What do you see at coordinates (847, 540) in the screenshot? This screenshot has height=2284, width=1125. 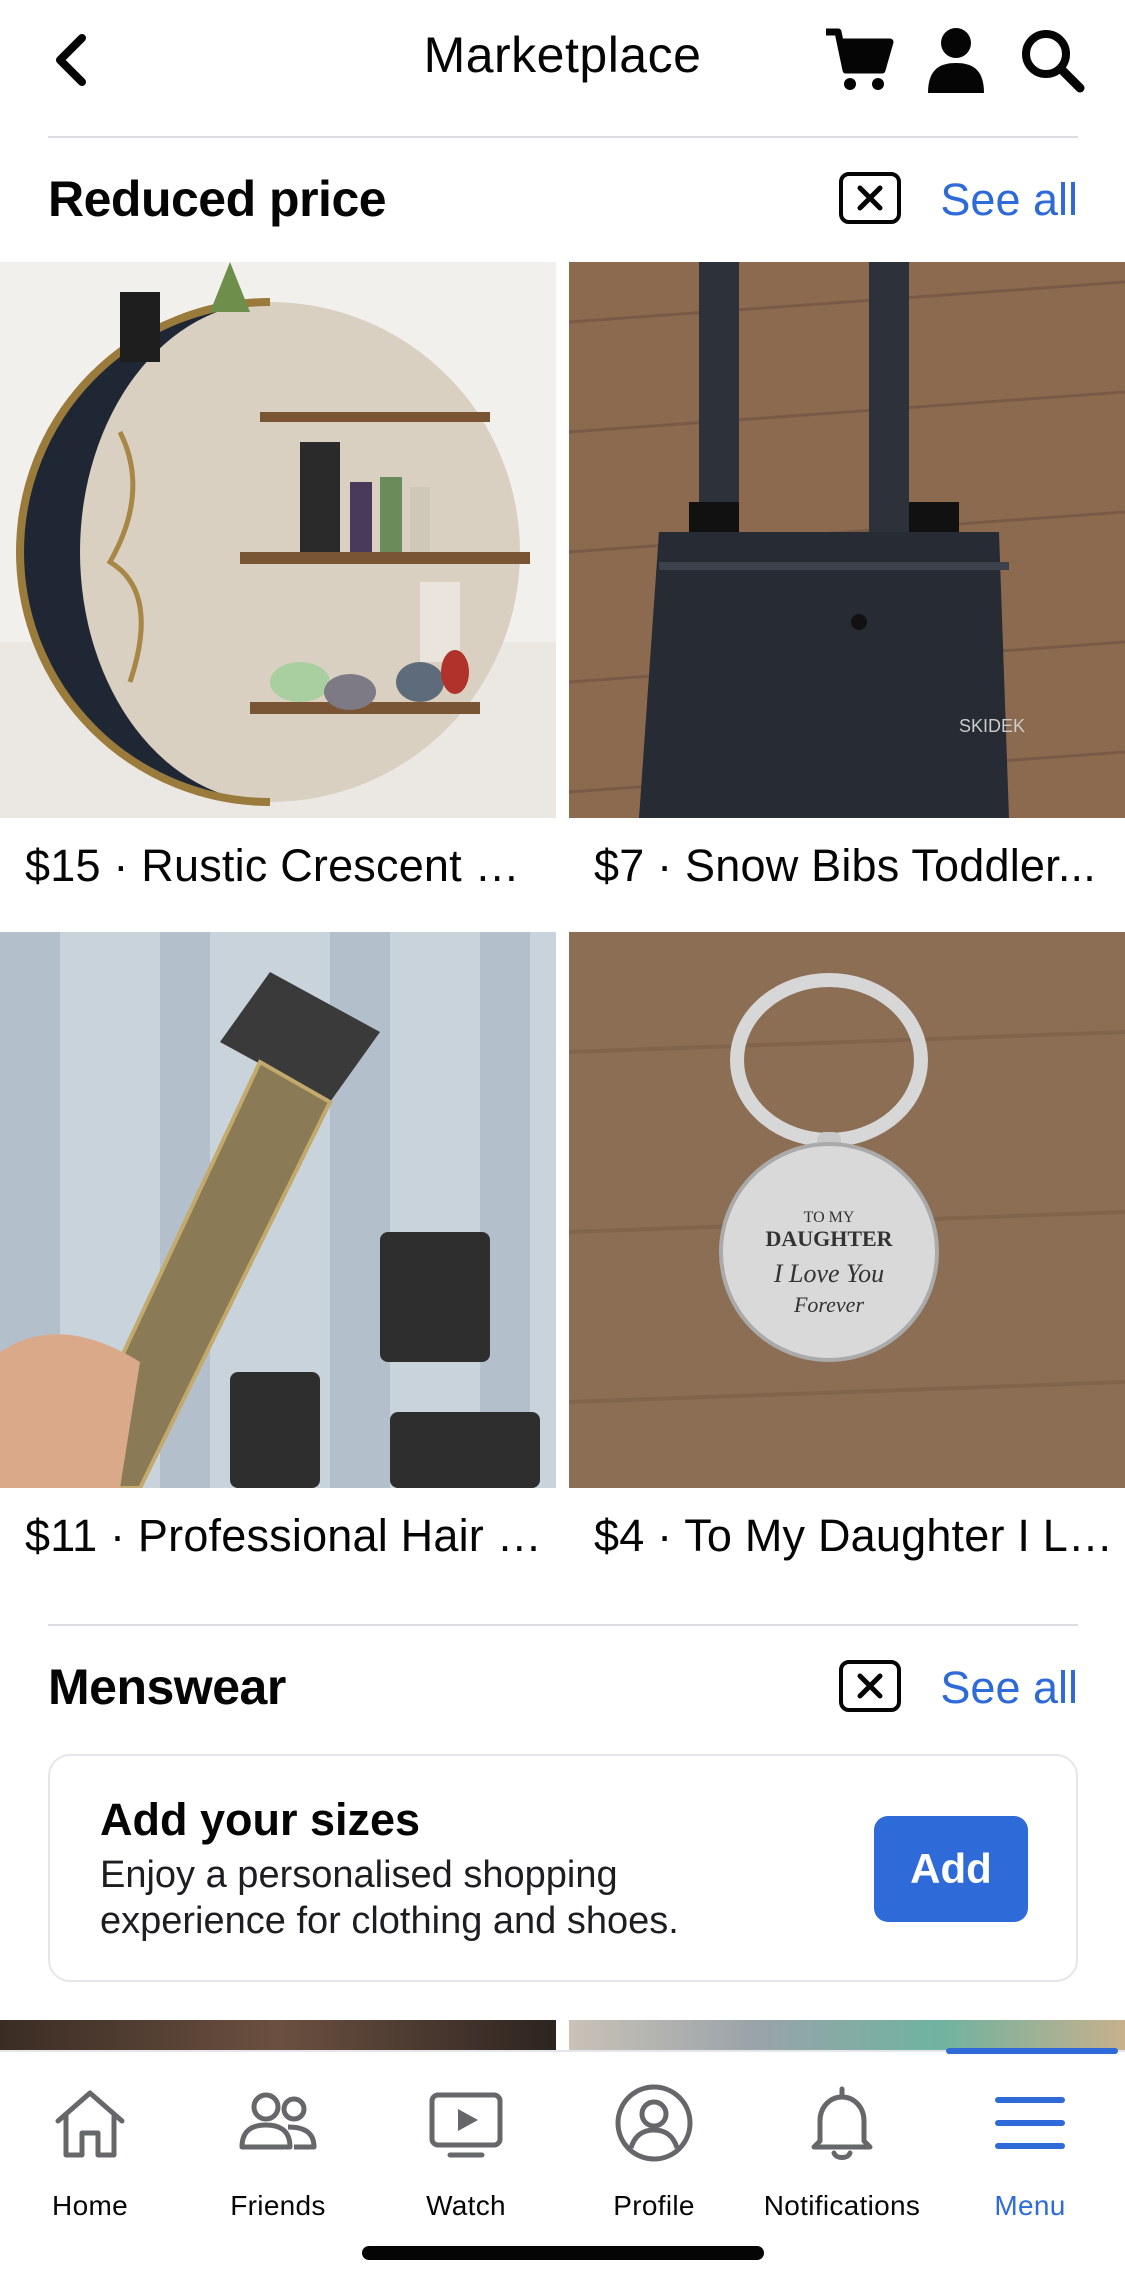 I see `listing-image: SKIDEK` at bounding box center [847, 540].